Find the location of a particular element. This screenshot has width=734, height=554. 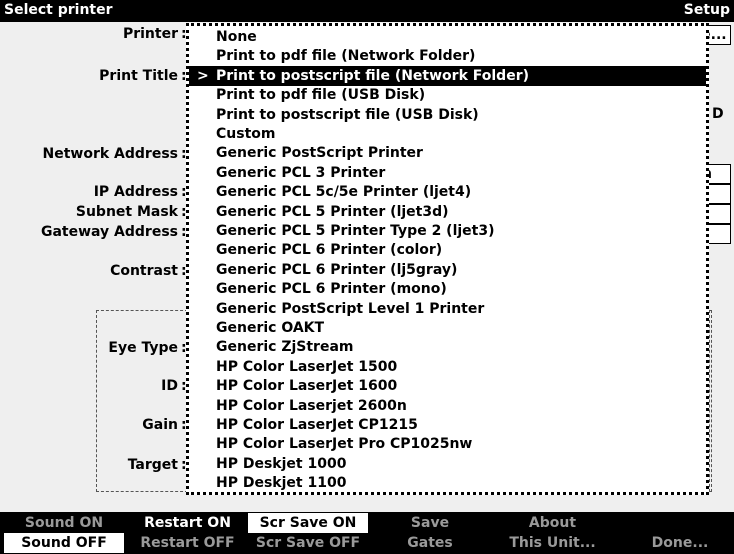

network-address-label: Network Address is located at coordinates (110, 154).